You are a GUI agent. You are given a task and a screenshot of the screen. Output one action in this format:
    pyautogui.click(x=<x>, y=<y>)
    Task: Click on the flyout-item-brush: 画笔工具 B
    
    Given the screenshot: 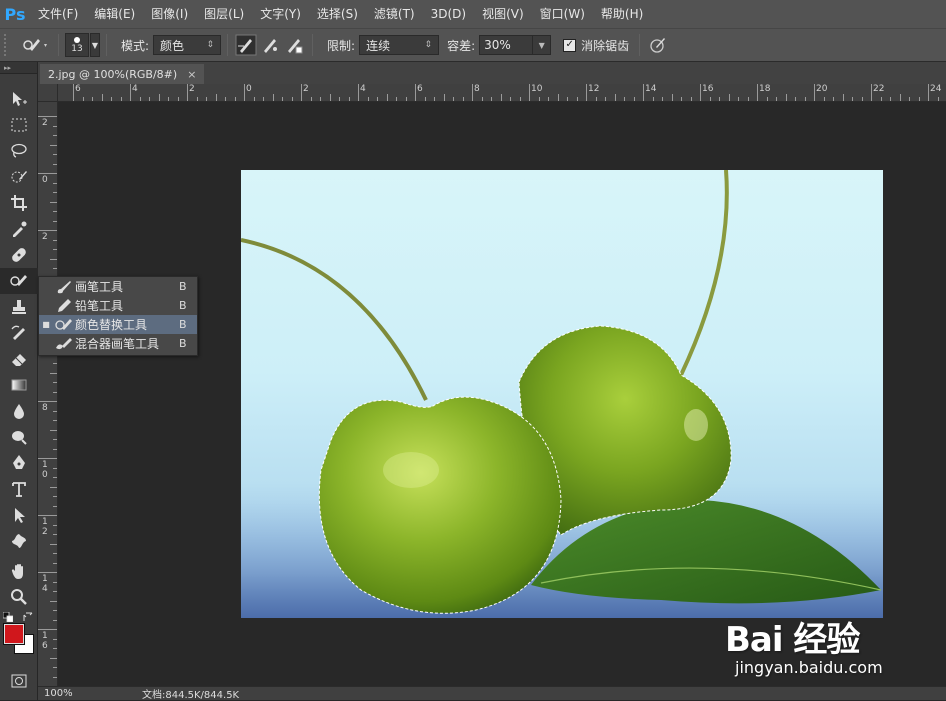 What is the action you would take?
    pyautogui.click(x=118, y=286)
    